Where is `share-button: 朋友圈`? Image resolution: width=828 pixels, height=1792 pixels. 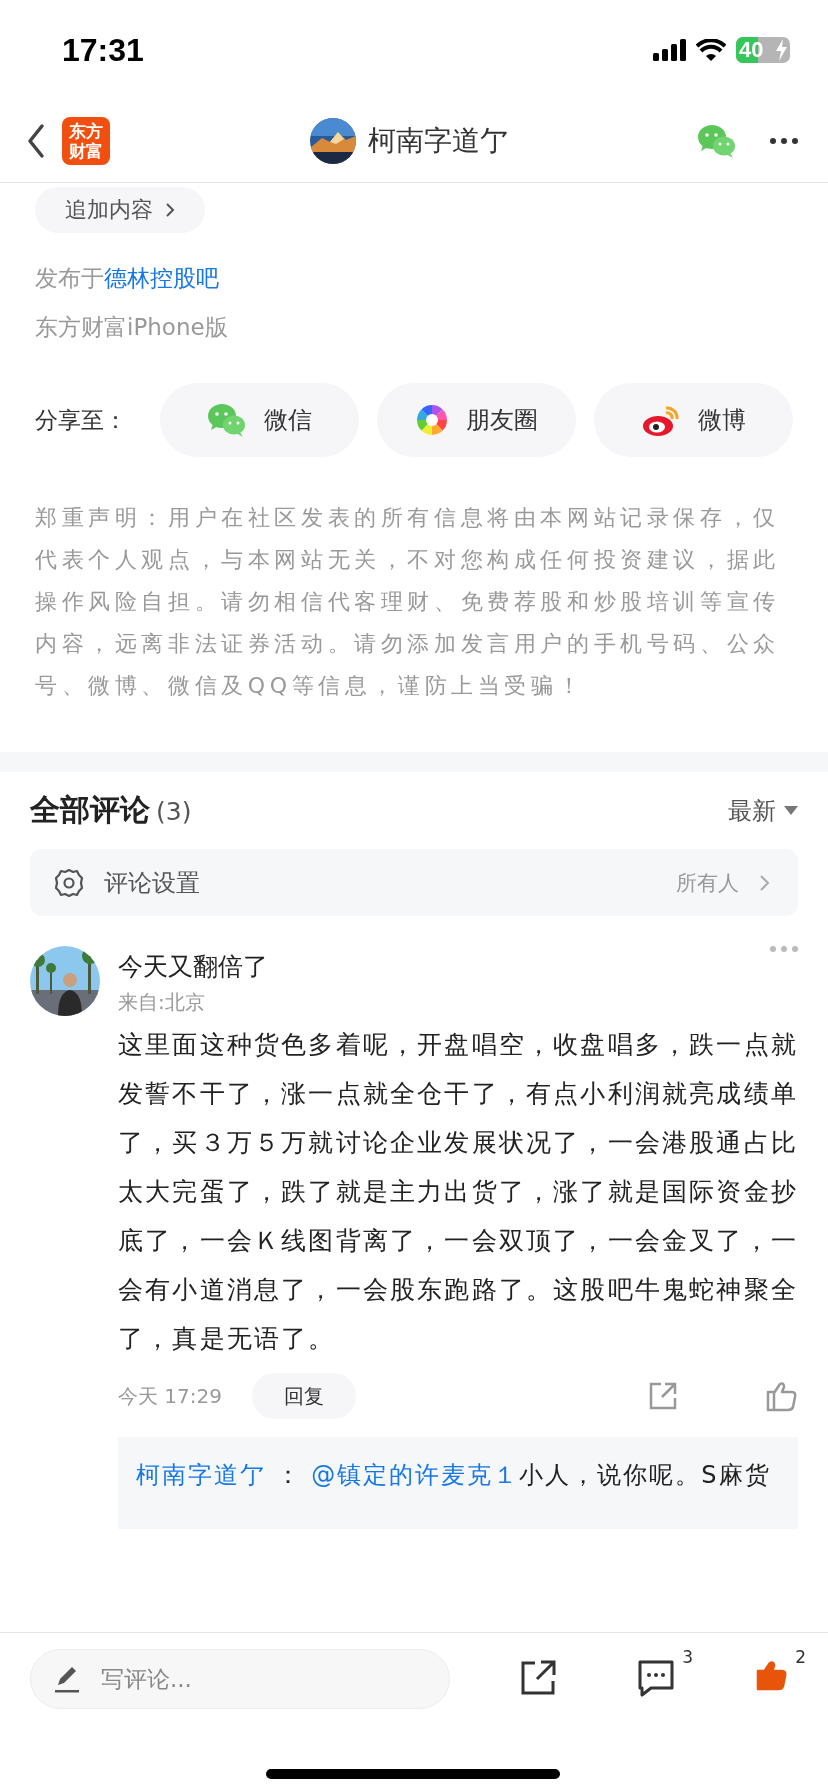
share-button: 朋友圈 is located at coordinates (476, 420).